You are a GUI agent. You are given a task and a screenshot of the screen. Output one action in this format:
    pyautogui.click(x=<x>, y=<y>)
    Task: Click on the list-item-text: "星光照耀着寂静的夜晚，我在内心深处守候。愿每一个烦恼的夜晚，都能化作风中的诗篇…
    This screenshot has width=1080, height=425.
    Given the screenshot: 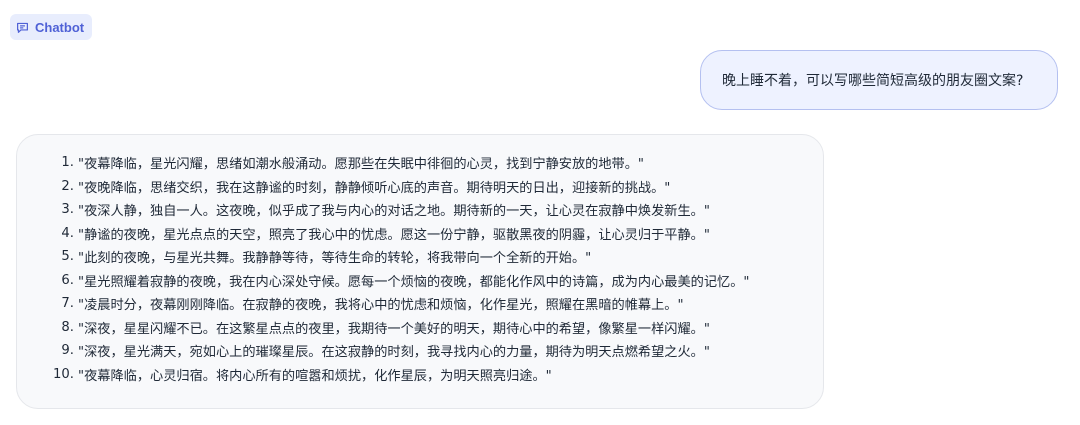 What is the action you would take?
    pyautogui.click(x=414, y=282)
    